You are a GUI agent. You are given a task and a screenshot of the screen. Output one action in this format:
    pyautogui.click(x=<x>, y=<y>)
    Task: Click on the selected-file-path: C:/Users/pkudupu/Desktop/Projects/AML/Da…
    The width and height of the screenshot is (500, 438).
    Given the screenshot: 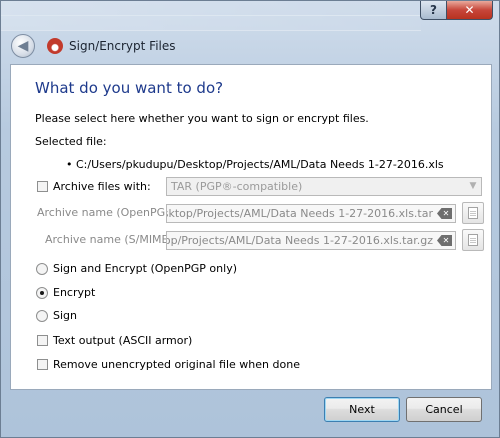 What is the action you would take?
    pyautogui.click(x=260, y=164)
    